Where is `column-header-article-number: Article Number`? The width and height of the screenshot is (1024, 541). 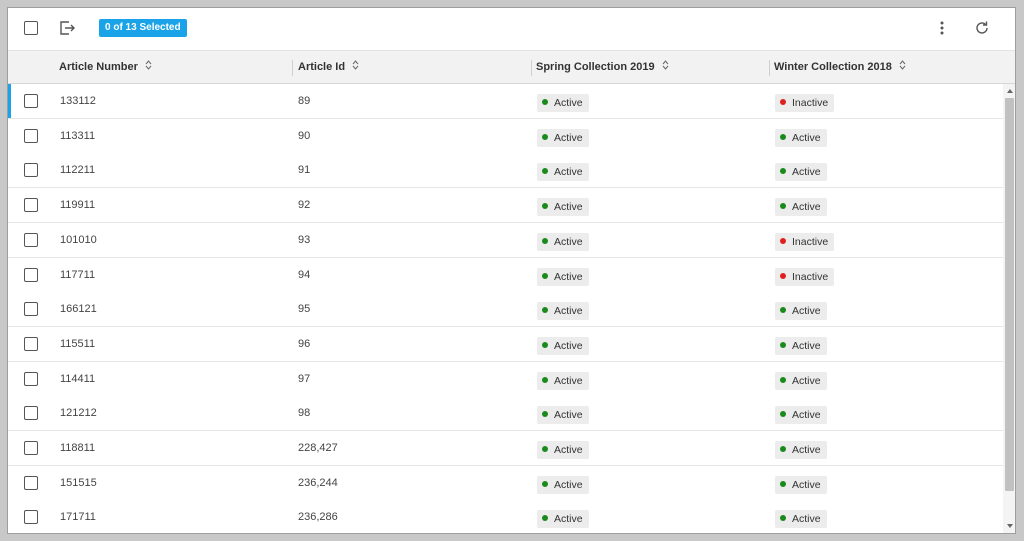 column-header-article-number: Article Number is located at coordinates (105, 67).